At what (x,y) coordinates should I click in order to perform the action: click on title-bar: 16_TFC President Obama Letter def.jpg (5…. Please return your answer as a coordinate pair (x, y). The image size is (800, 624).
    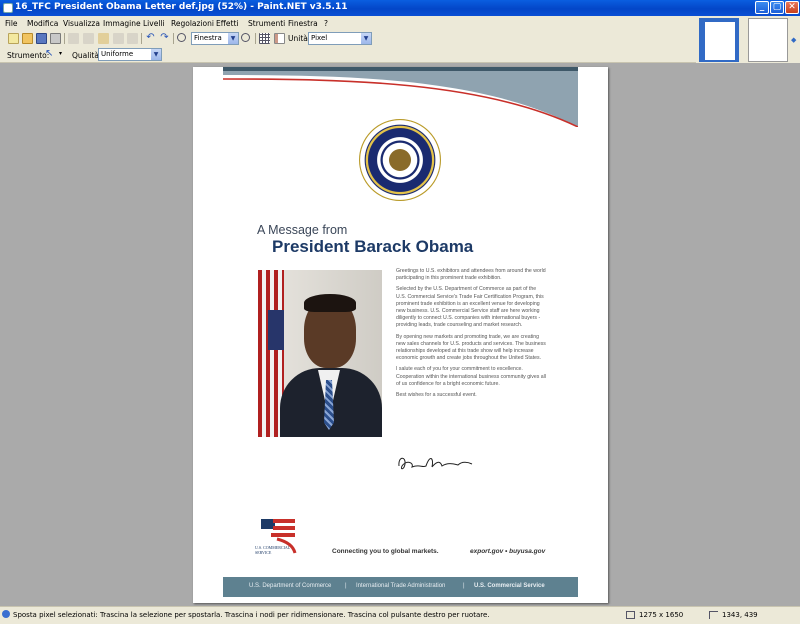
    Looking at the image, I should click on (400, 8).